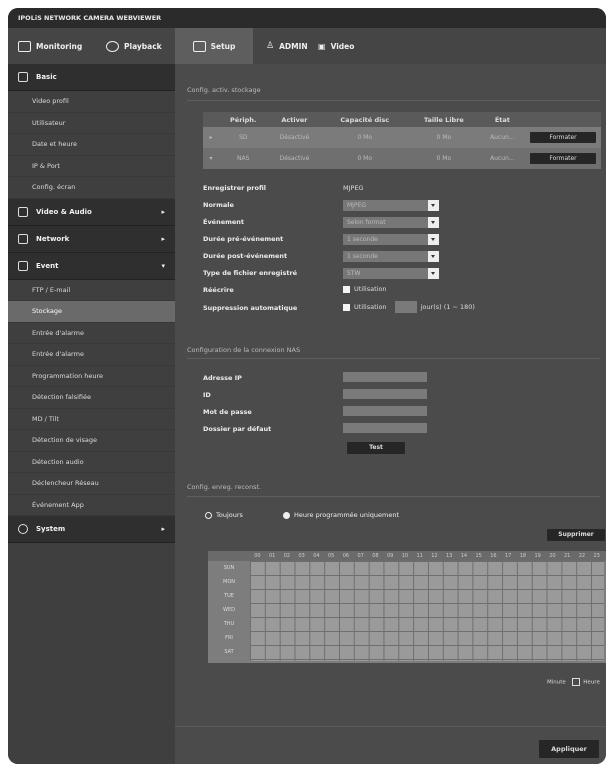 This screenshot has height=770, width=614. What do you see at coordinates (537, 556) in the screenshot?
I see `schedule-hour-label: 19` at bounding box center [537, 556].